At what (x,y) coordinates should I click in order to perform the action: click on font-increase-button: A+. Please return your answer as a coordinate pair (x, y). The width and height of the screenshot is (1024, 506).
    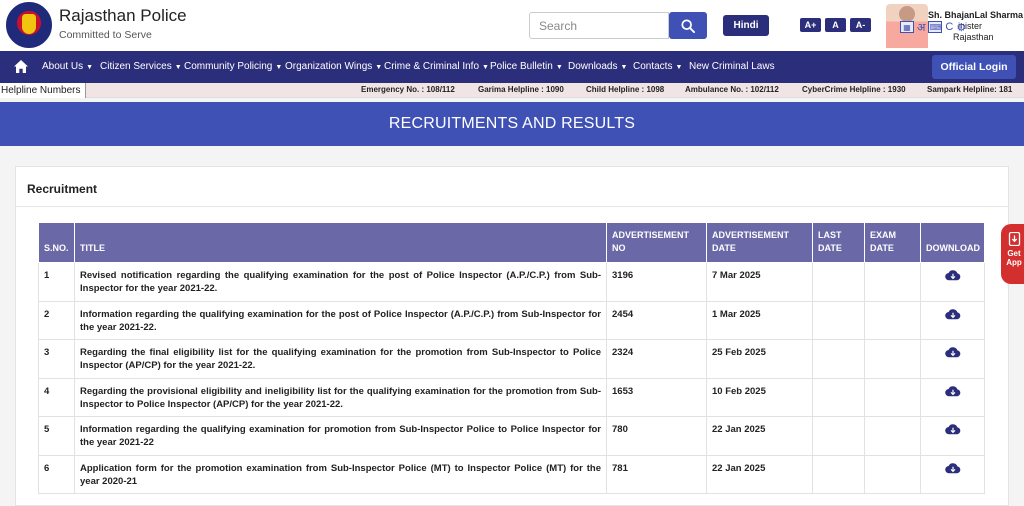
    Looking at the image, I should click on (810, 25).